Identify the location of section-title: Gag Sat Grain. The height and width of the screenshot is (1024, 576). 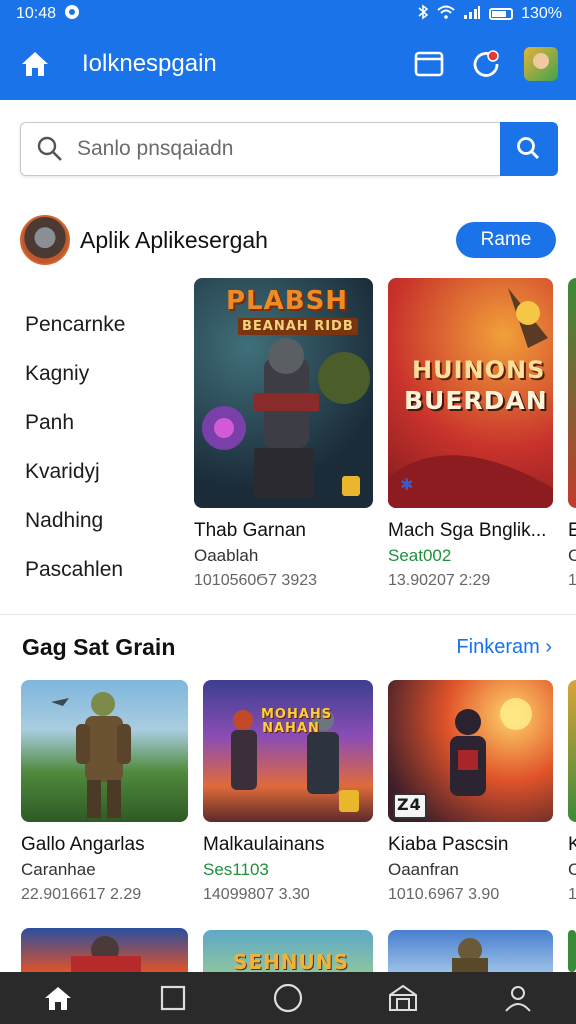
(99, 647).